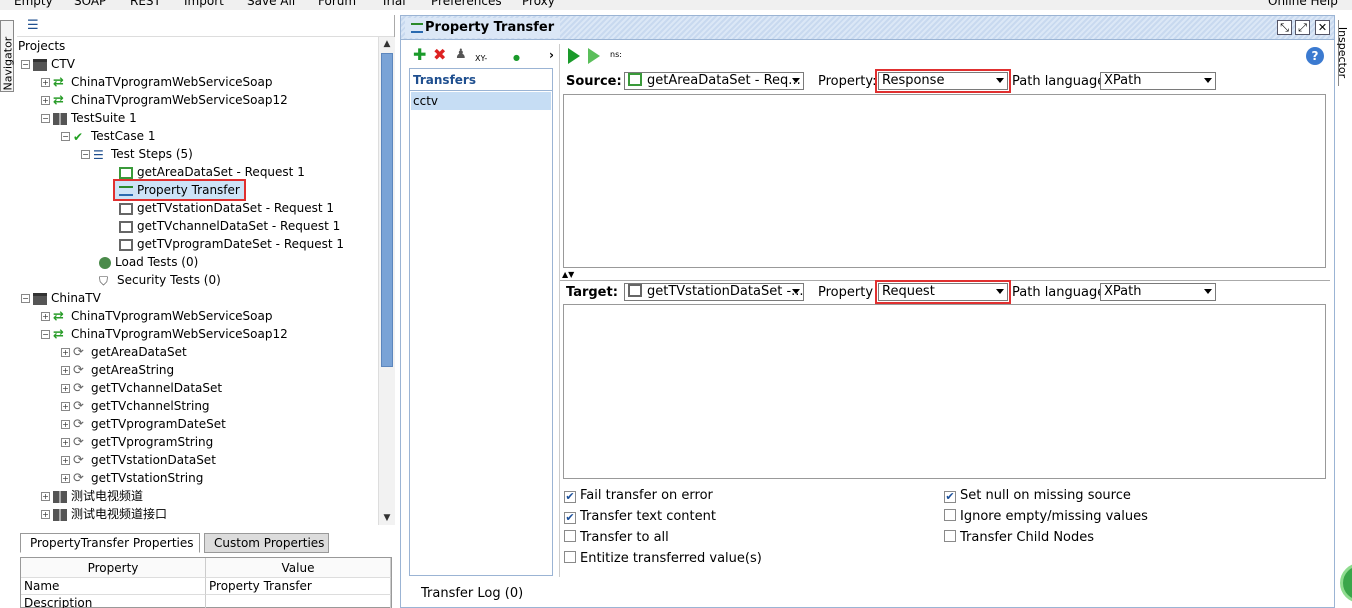 The height and width of the screenshot is (608, 1352). What do you see at coordinates (145, 4) in the screenshot?
I see `menu-rest: REST` at bounding box center [145, 4].